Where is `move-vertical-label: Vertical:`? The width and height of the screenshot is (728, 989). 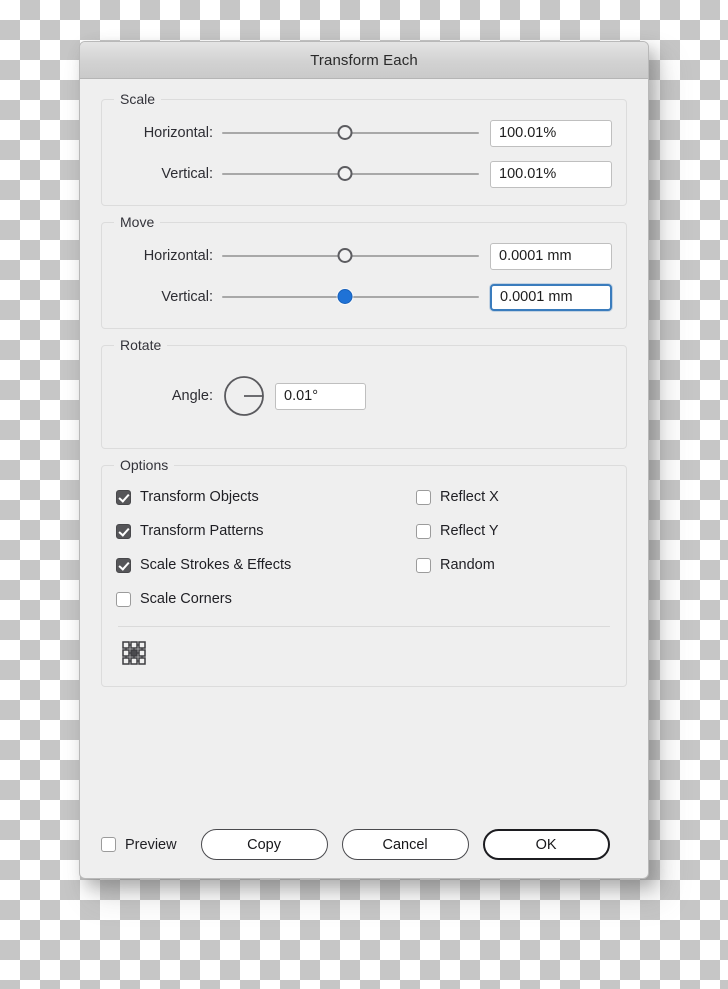
move-vertical-label: Vertical: is located at coordinates (187, 297).